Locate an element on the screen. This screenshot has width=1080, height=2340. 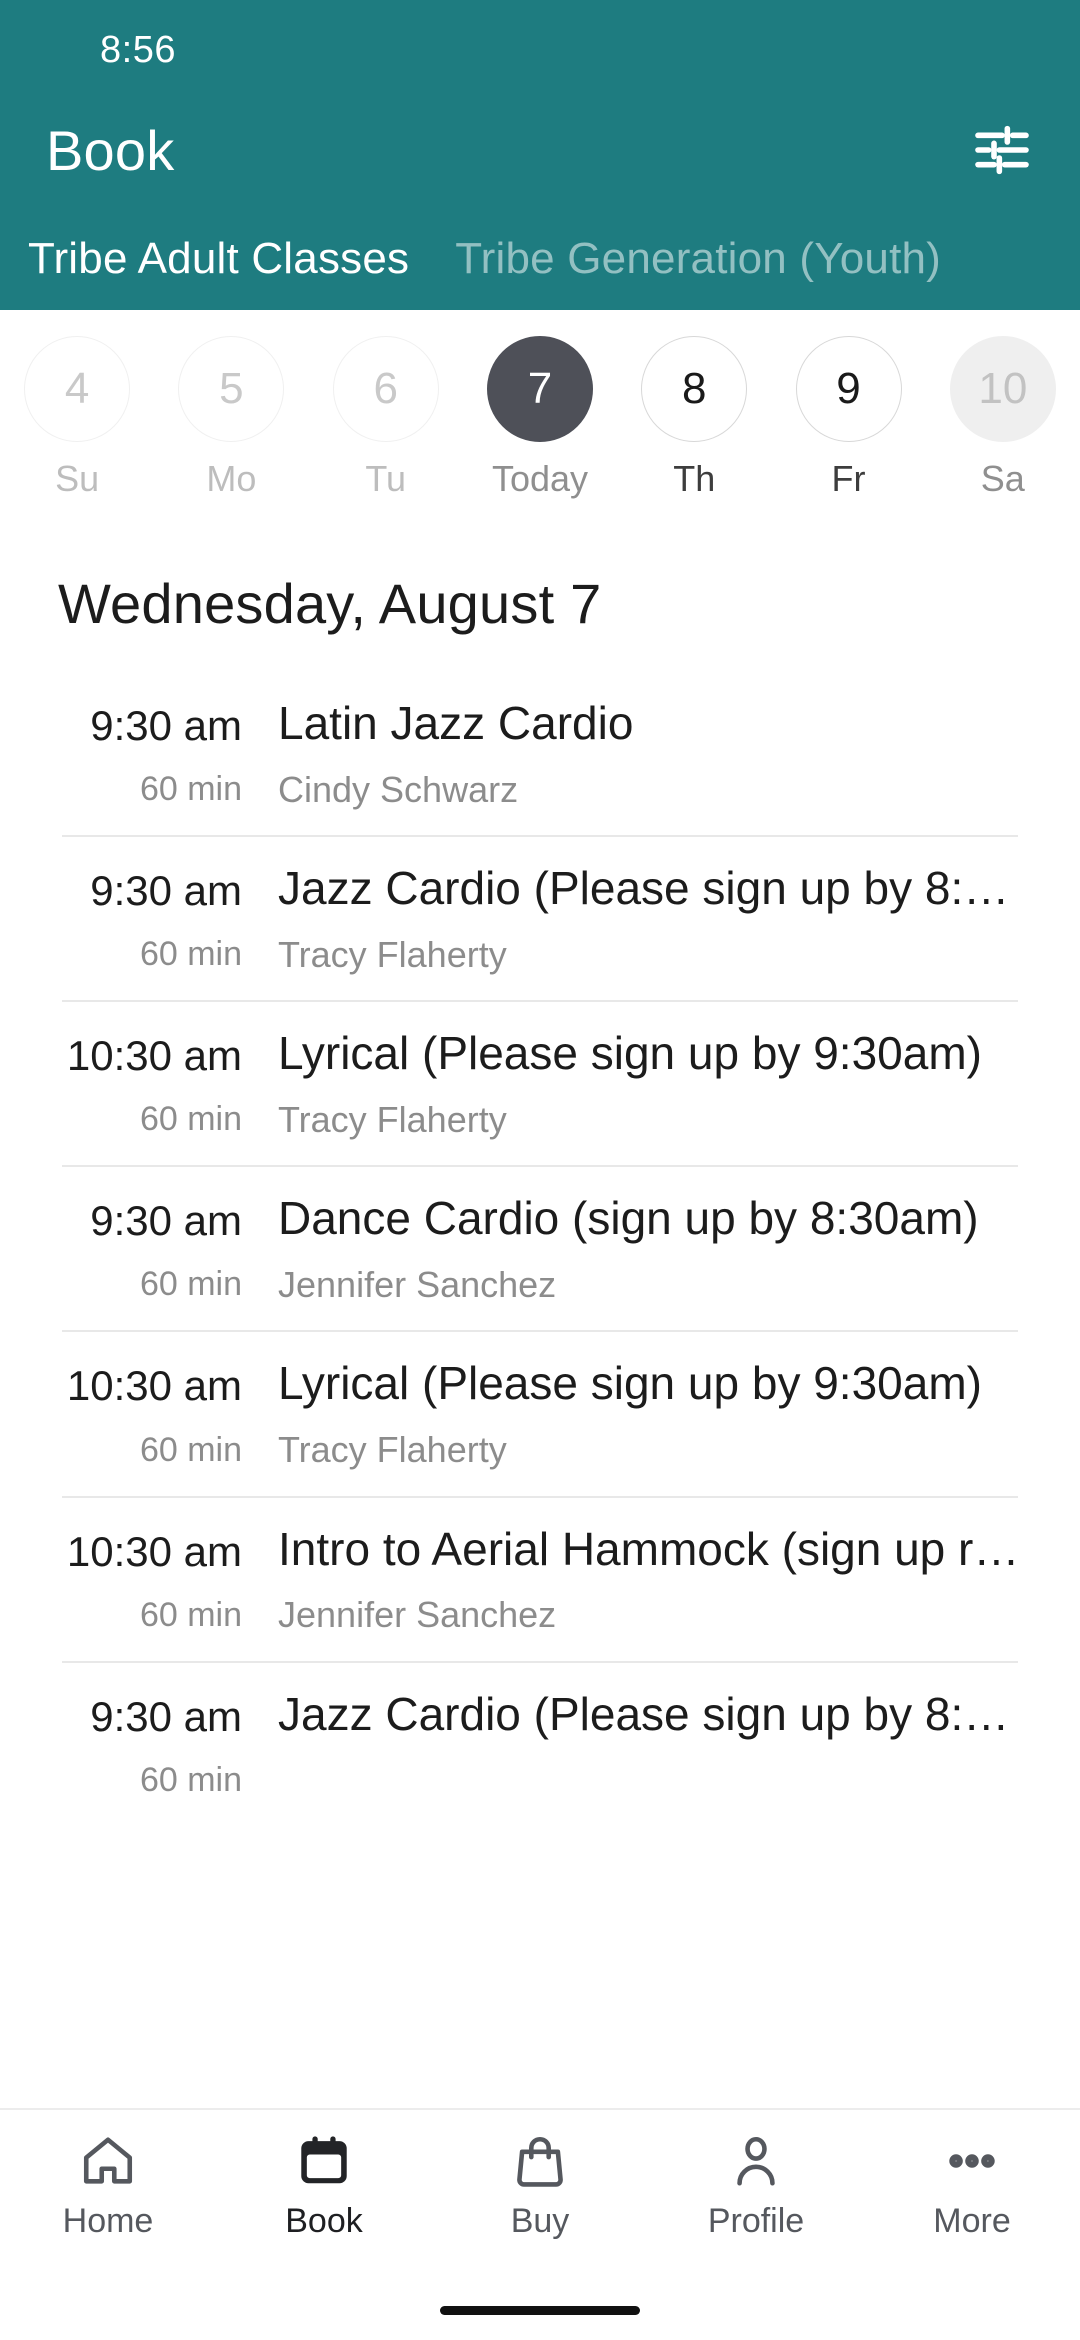
more-dots-icon is located at coordinates (972, 2161).